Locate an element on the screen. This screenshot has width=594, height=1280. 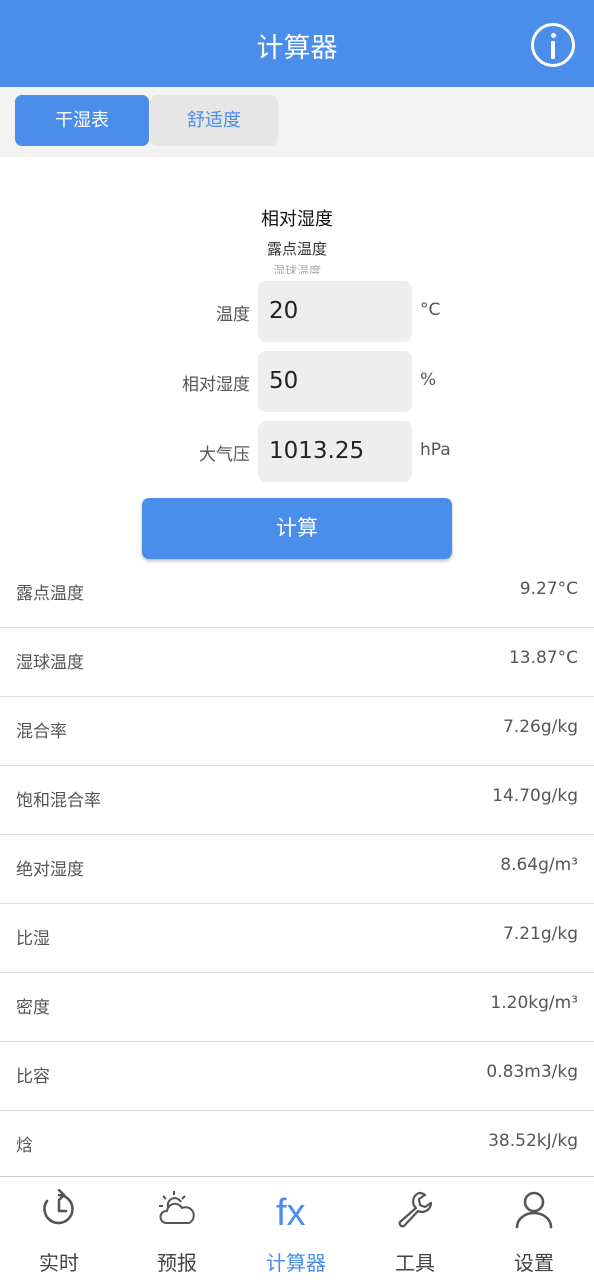
result-row-density: 密度 1.20kg/m³ is located at coordinates (297, 1007).